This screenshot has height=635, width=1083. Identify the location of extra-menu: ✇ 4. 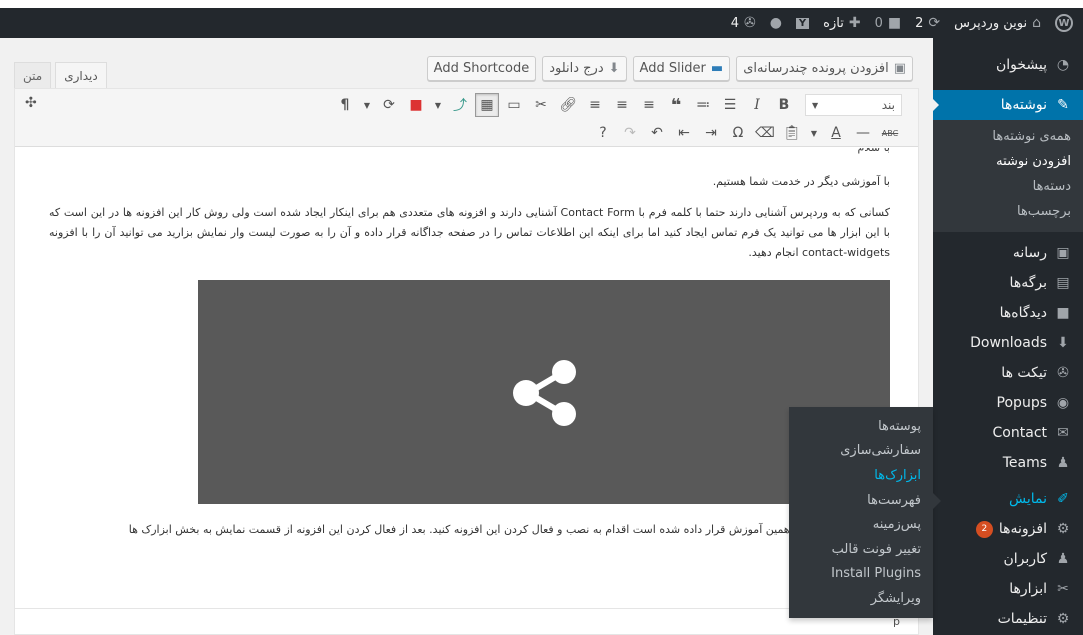
(743, 23).